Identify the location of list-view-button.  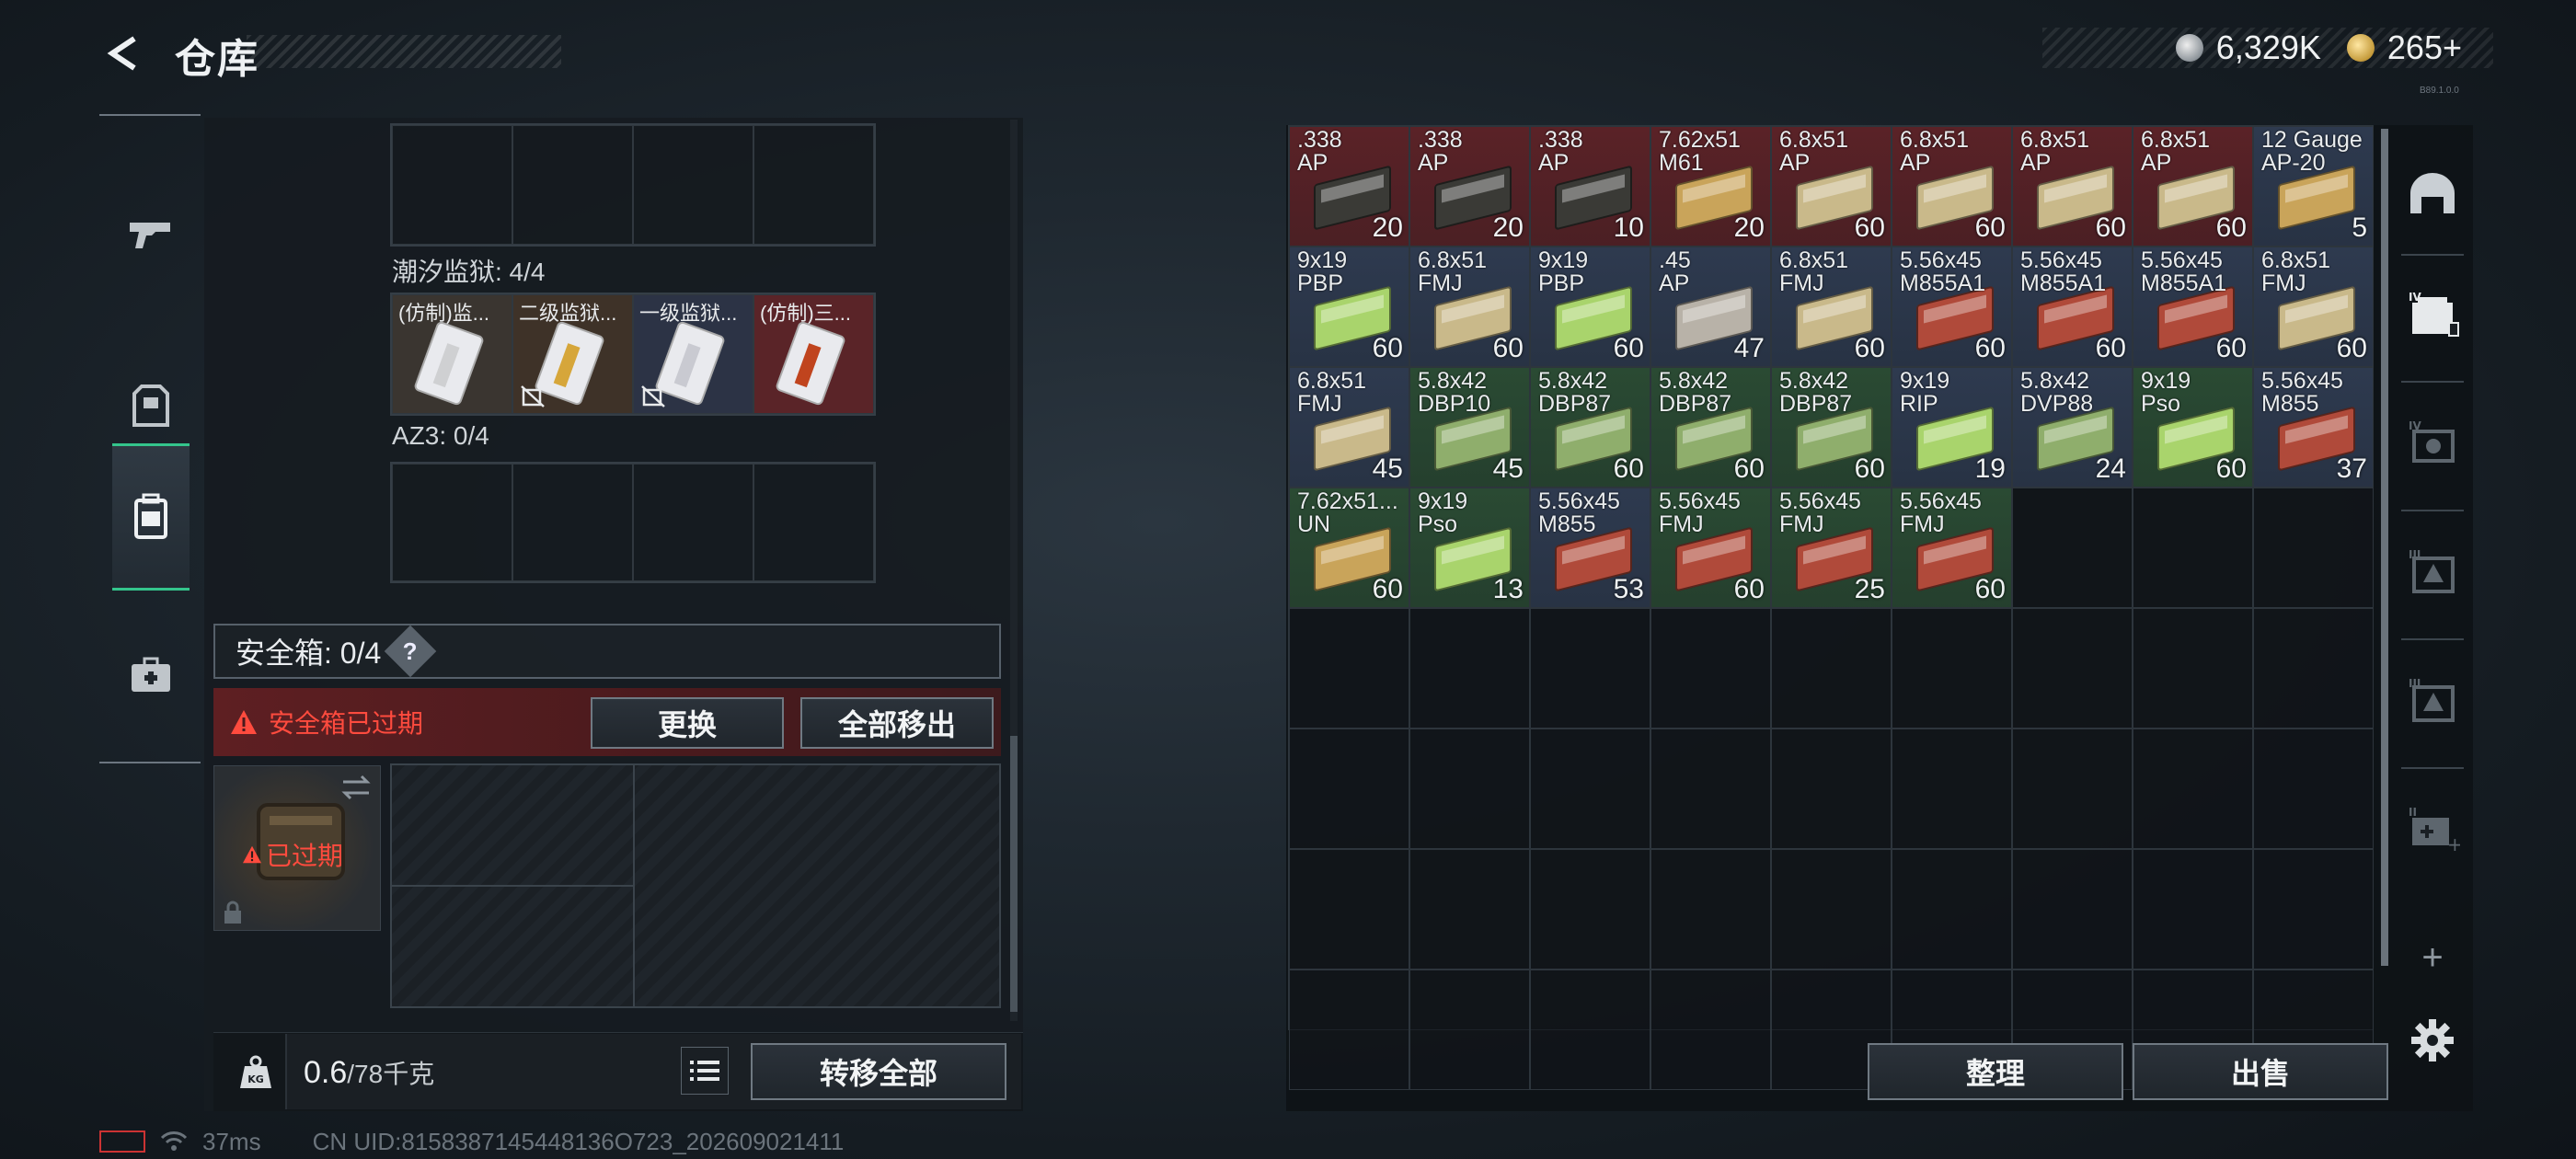
(705, 1071).